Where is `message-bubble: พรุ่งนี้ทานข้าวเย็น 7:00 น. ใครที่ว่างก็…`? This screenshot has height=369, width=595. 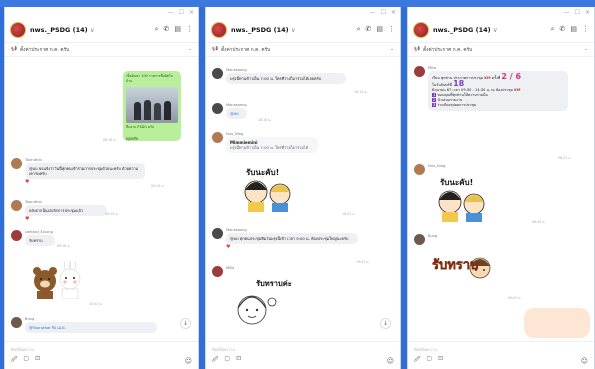
message-bubble: พรุ่งนี้ทานข้าวเย็น 7:00 น. ใครที่ว่างก็… is located at coordinates (286, 78).